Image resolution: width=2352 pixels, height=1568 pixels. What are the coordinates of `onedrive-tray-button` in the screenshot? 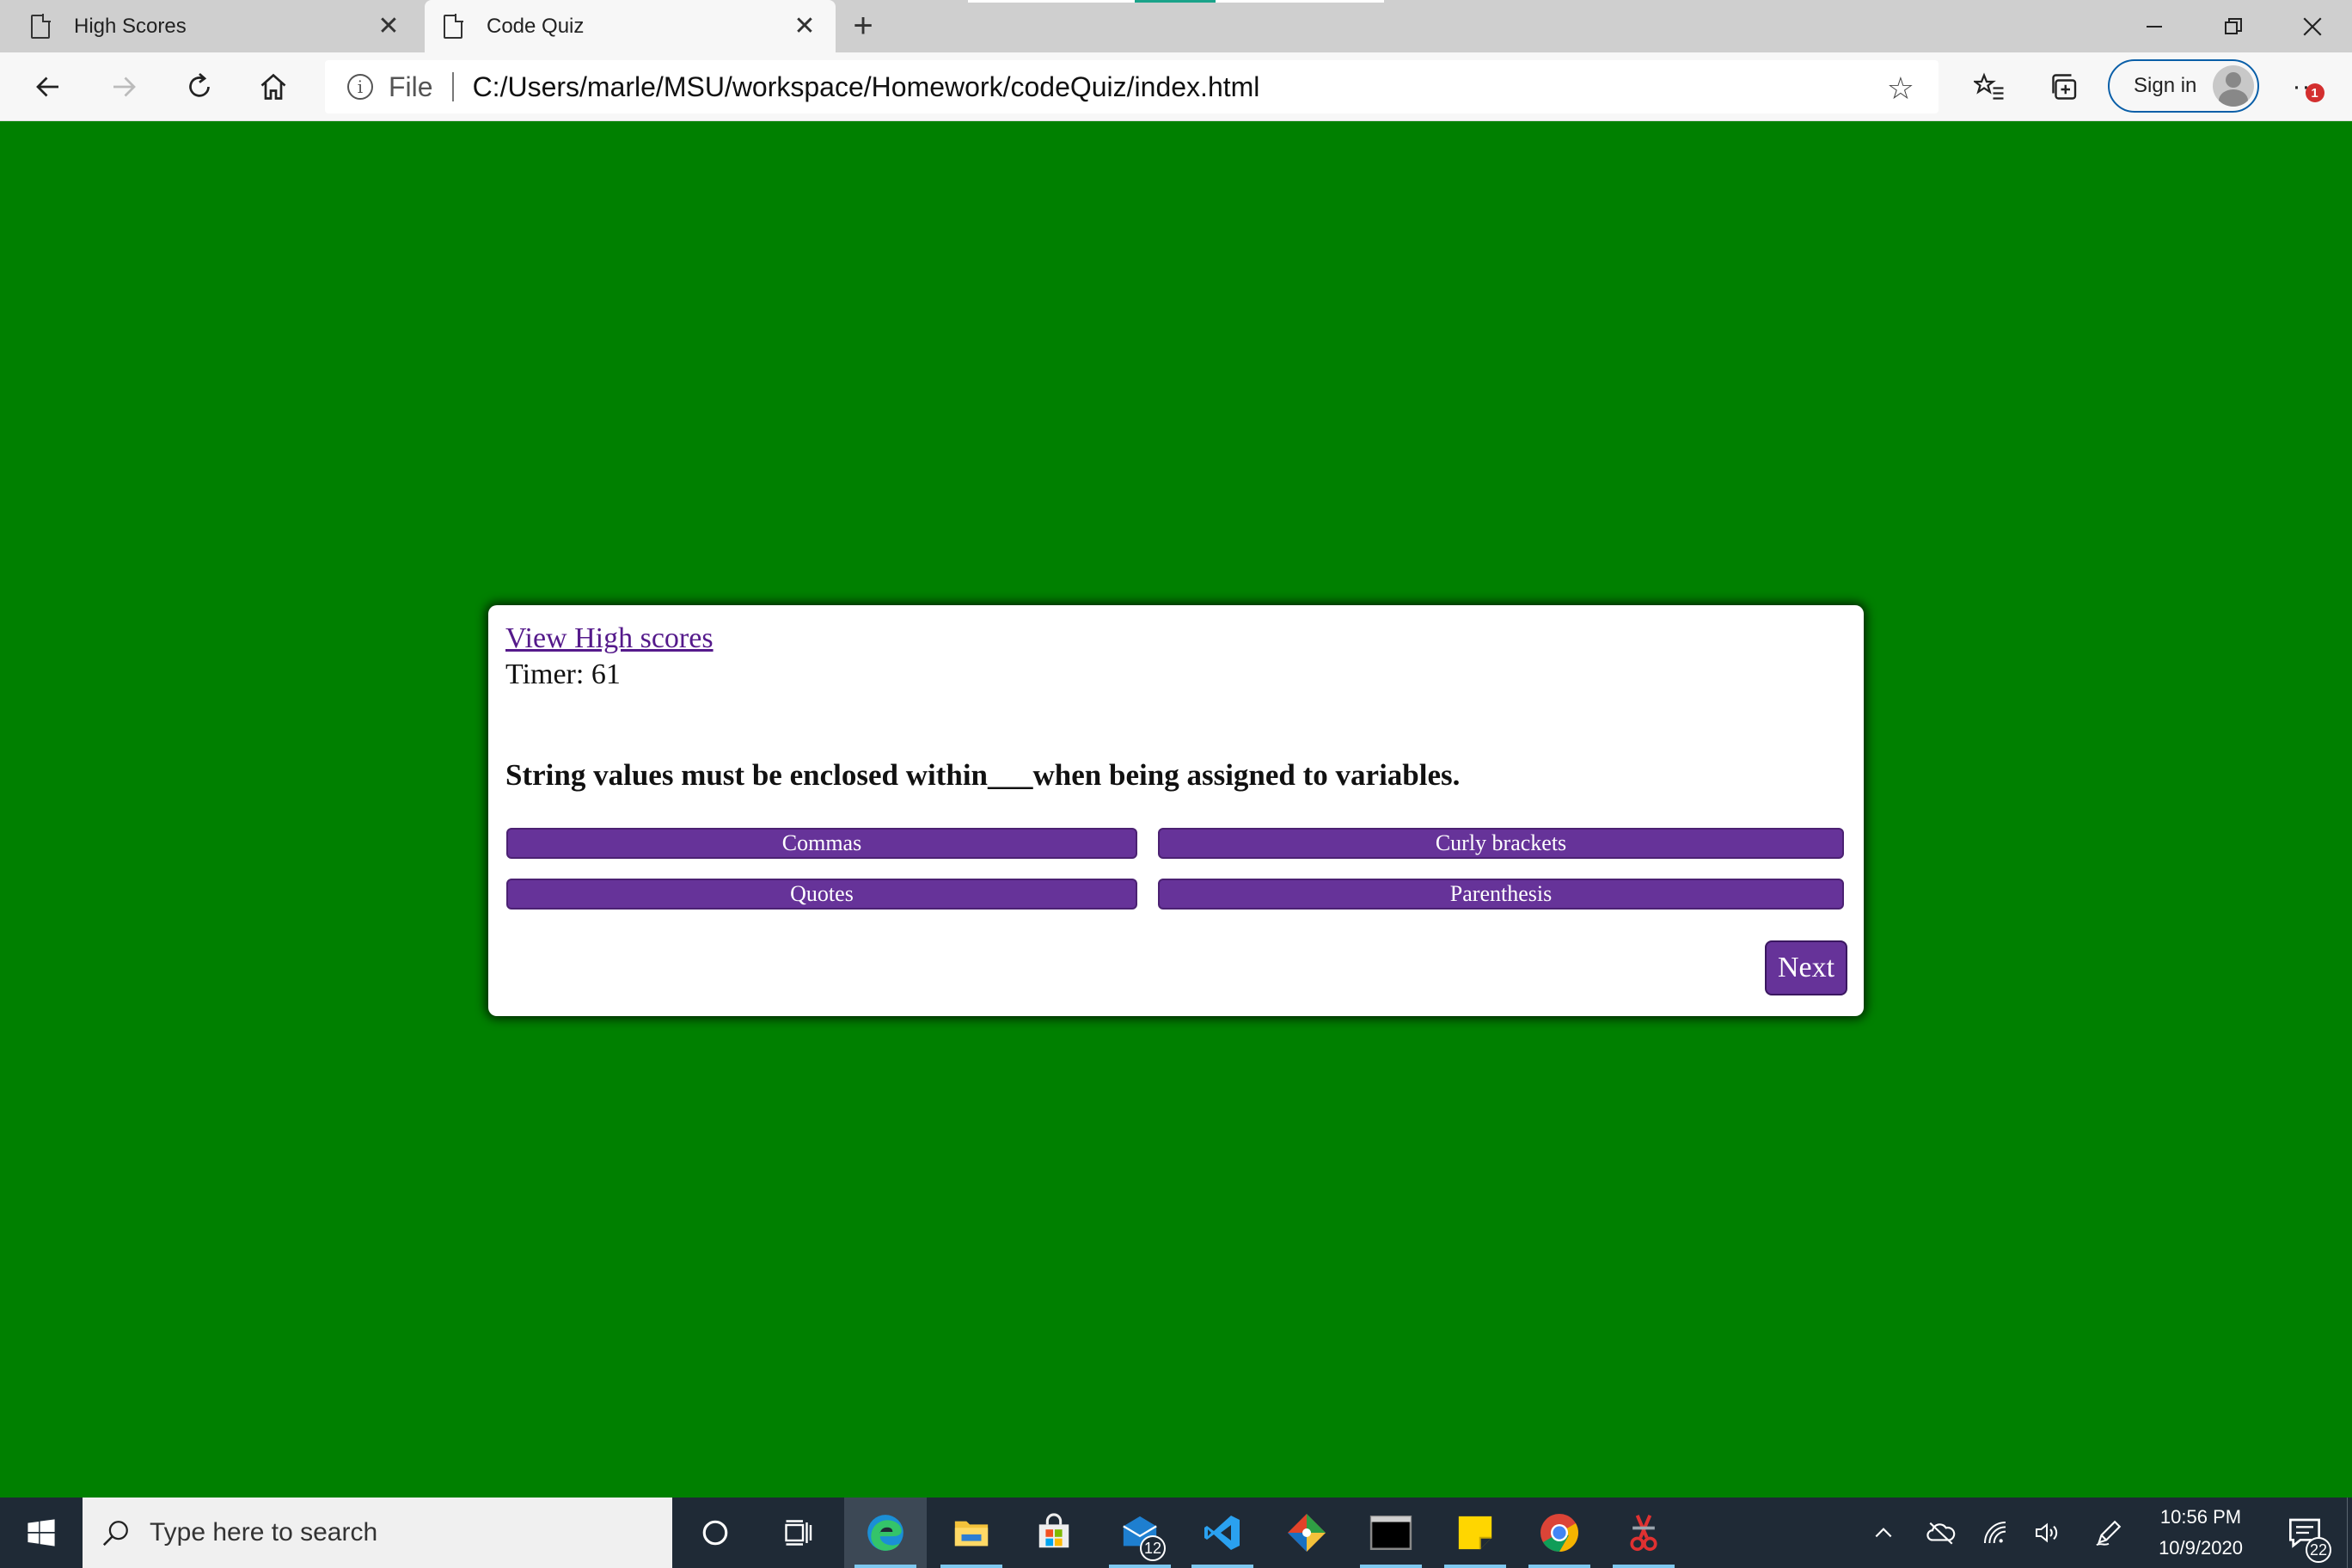 It's located at (1941, 1533).